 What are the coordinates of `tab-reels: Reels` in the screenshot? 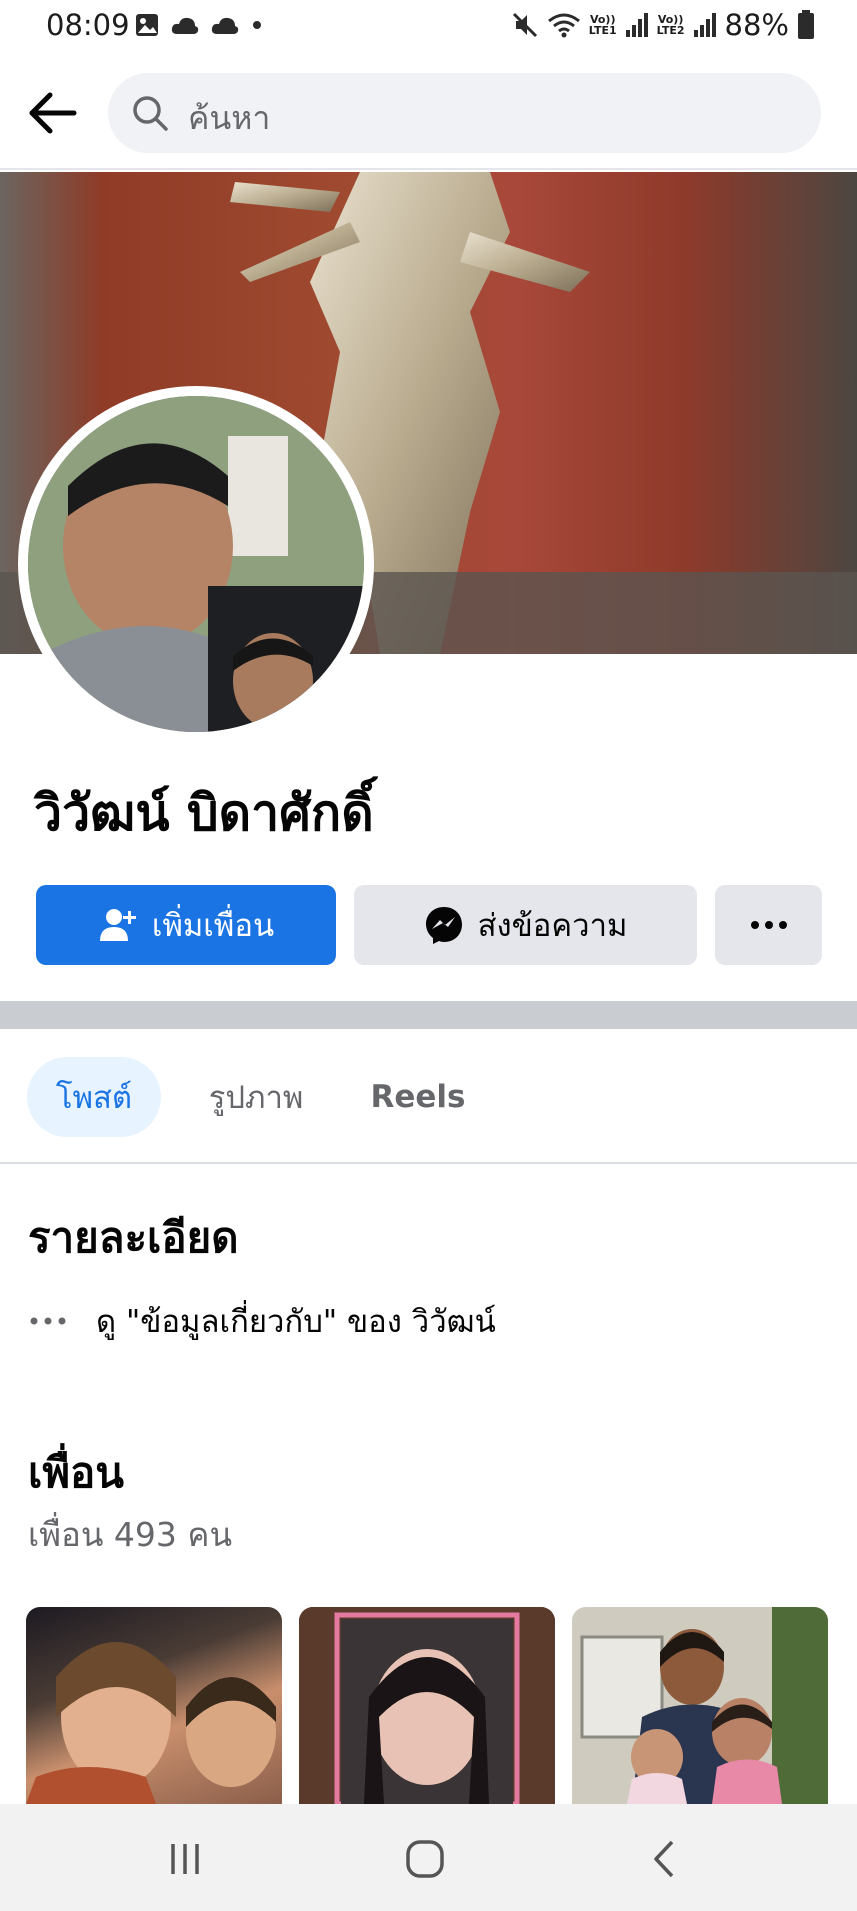 It's located at (418, 1097).